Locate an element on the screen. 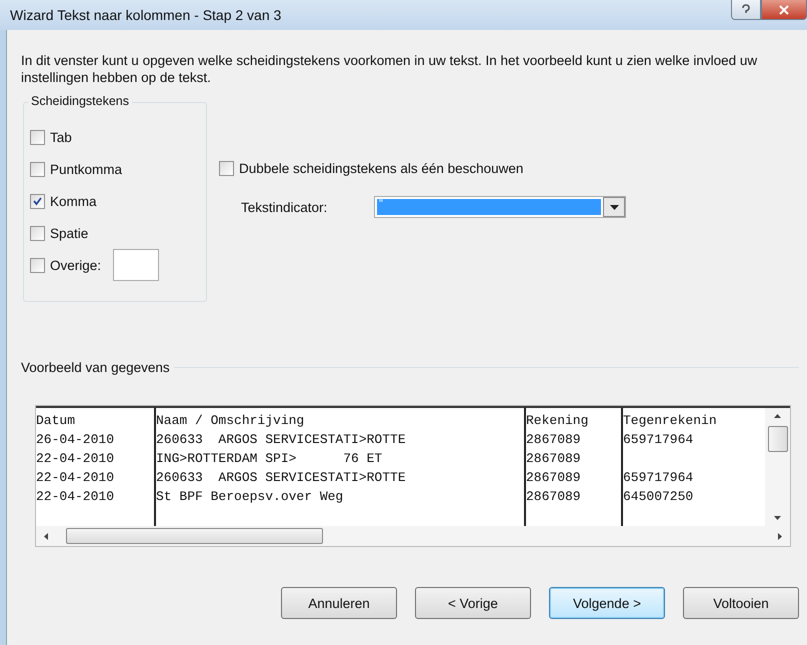 This screenshot has height=645, width=807. scroll-up-icon is located at coordinates (777, 416).